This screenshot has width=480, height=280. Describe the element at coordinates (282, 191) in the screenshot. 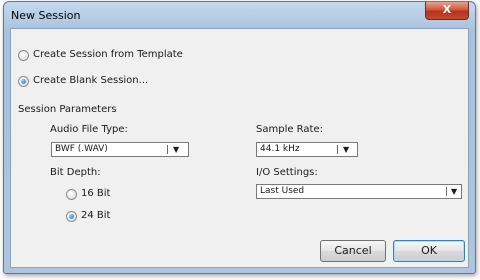

I see `io-settings-value: Last Used` at that location.